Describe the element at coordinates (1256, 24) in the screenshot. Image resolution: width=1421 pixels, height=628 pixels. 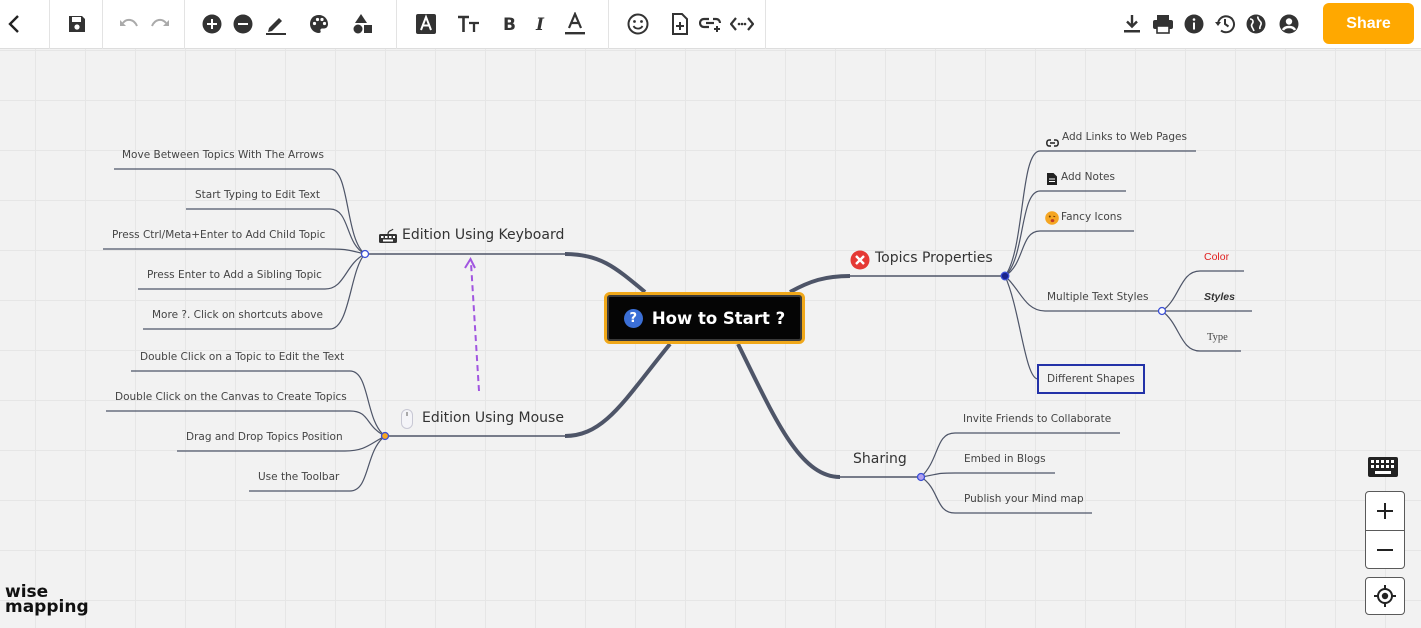
I see `publish-icon` at that location.